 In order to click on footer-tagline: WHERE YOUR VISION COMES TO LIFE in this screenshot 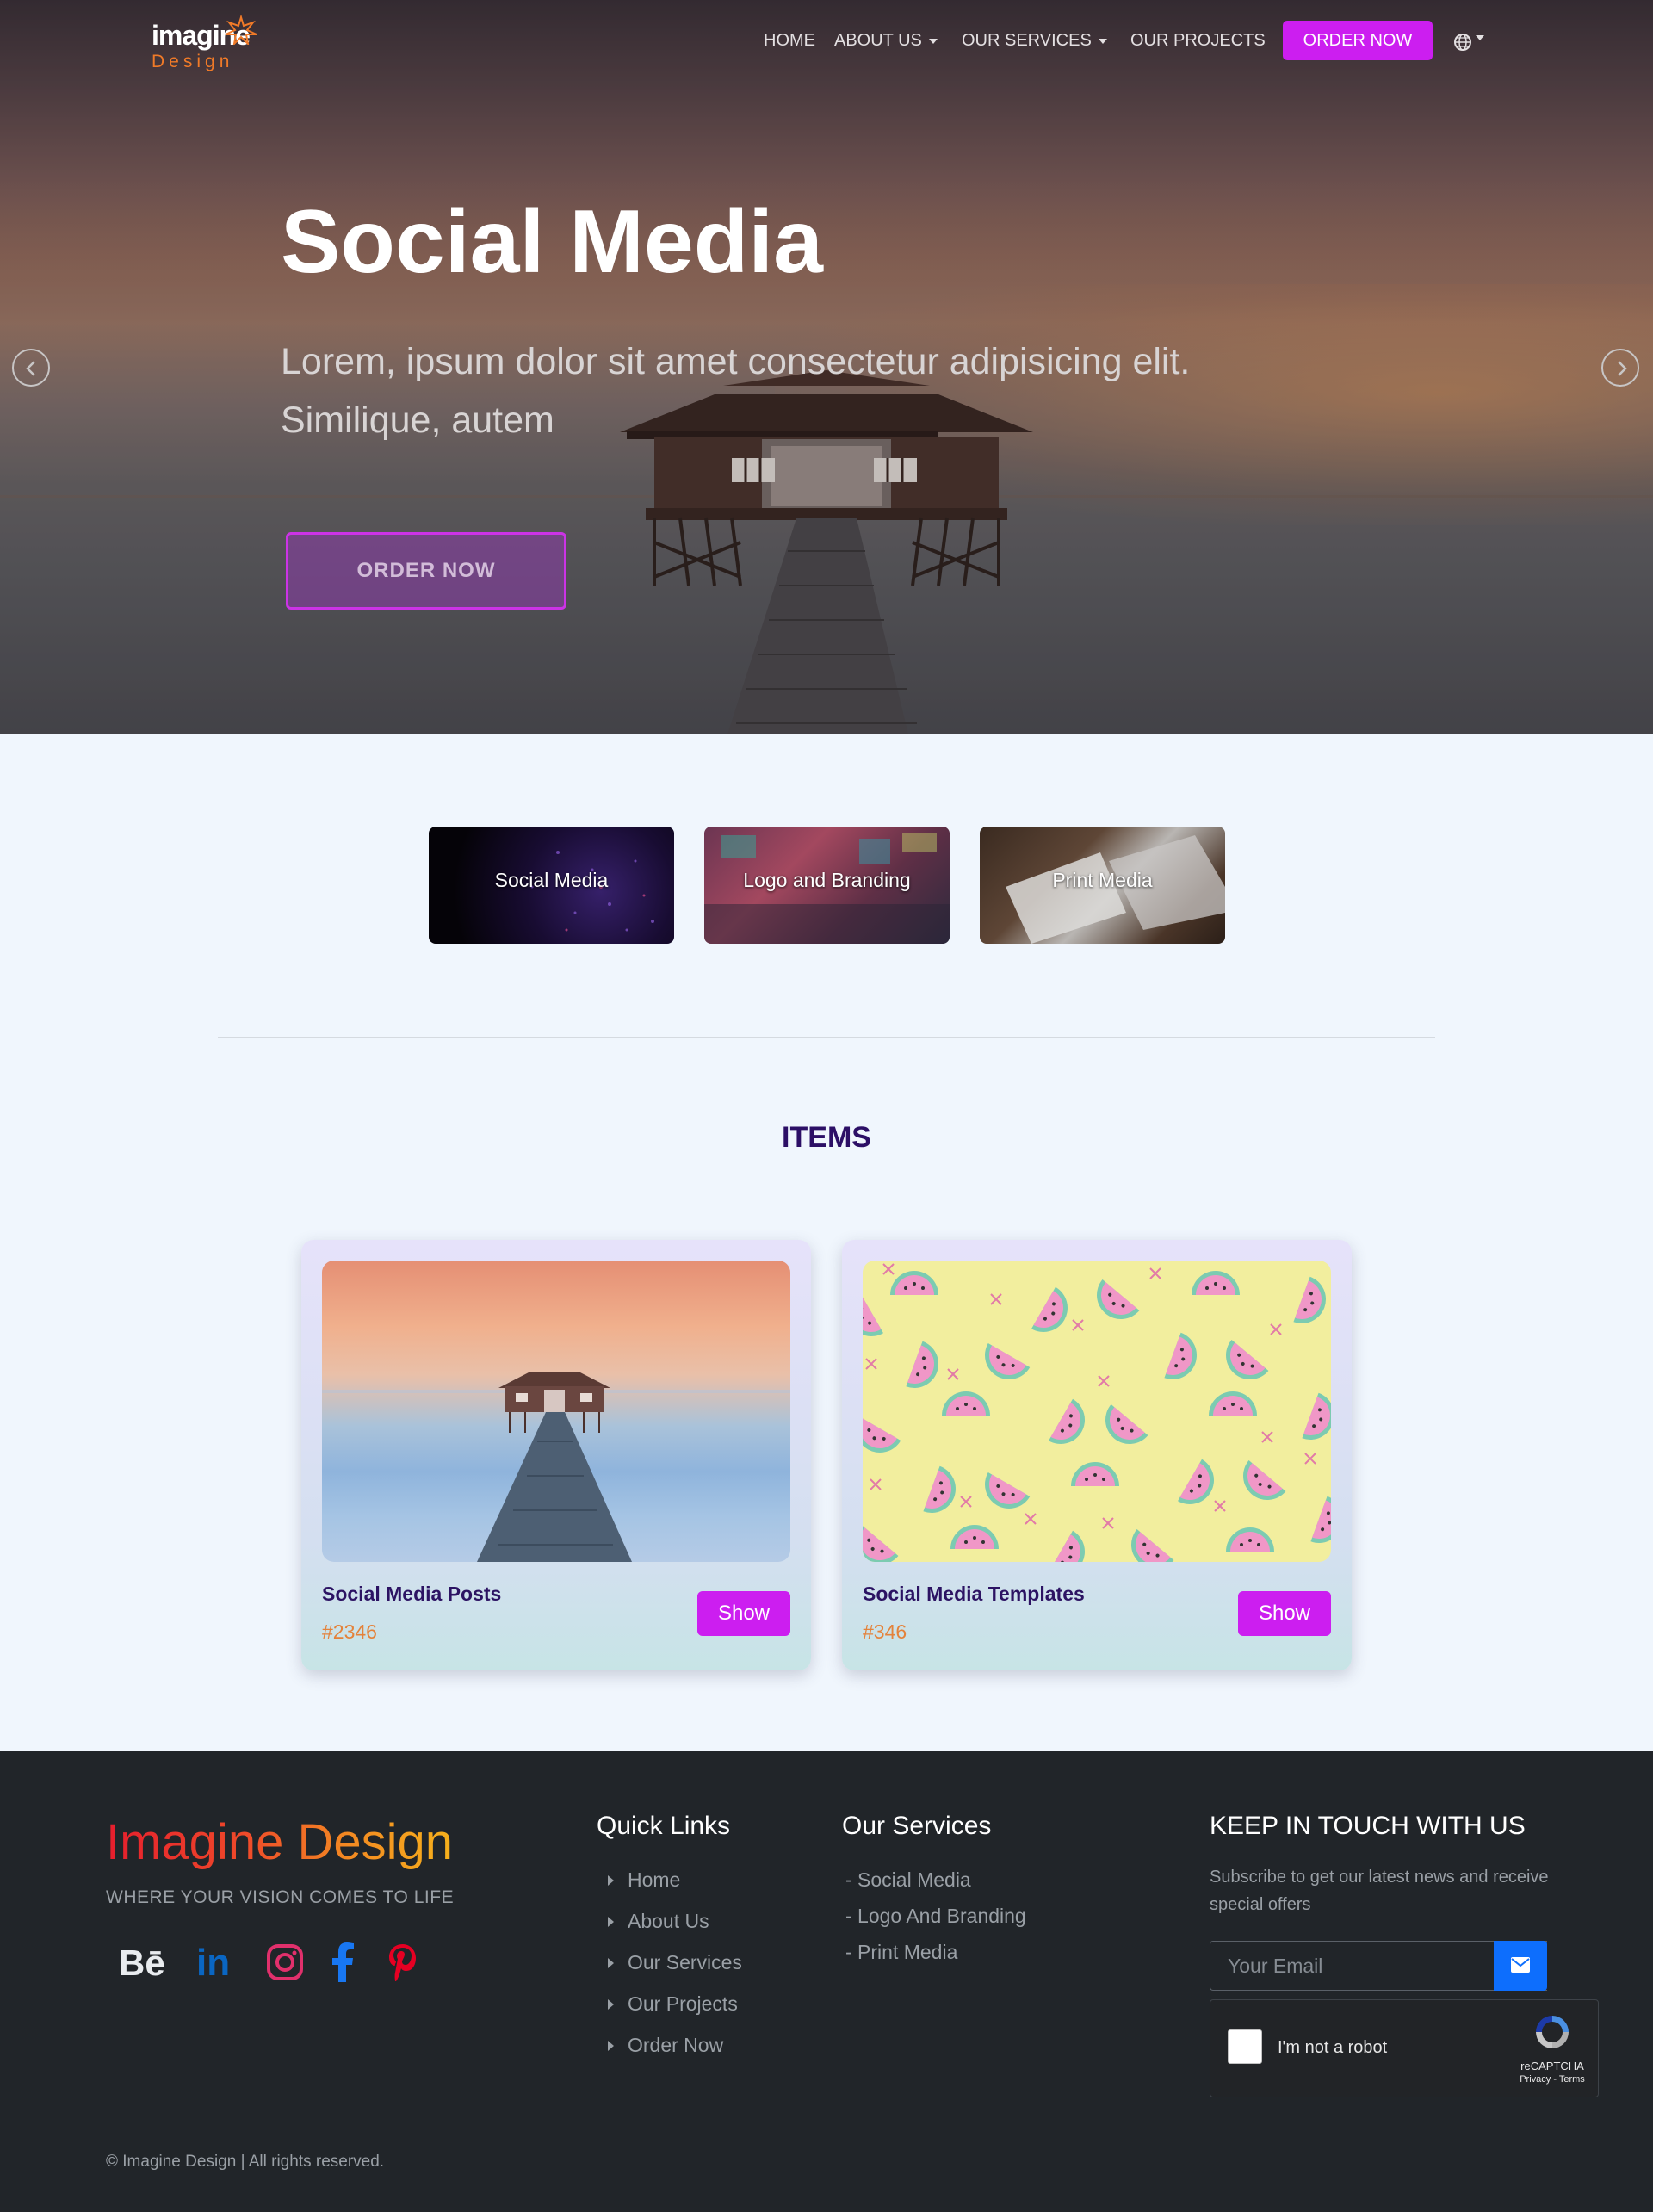, I will do `click(280, 1897)`.